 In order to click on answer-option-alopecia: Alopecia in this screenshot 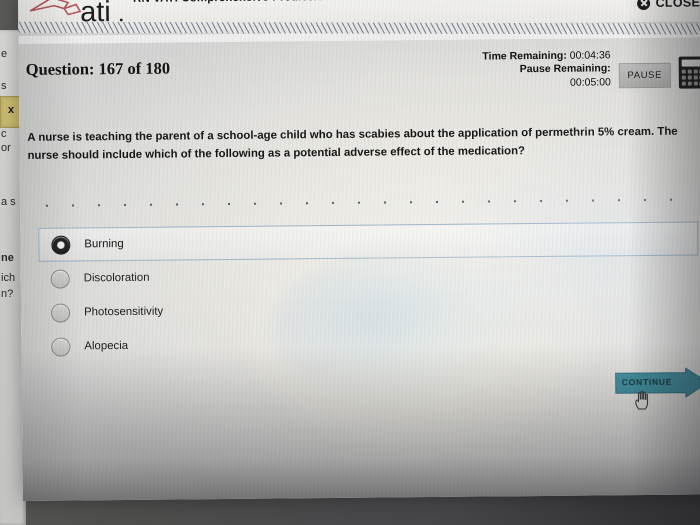, I will do `click(369, 343)`.